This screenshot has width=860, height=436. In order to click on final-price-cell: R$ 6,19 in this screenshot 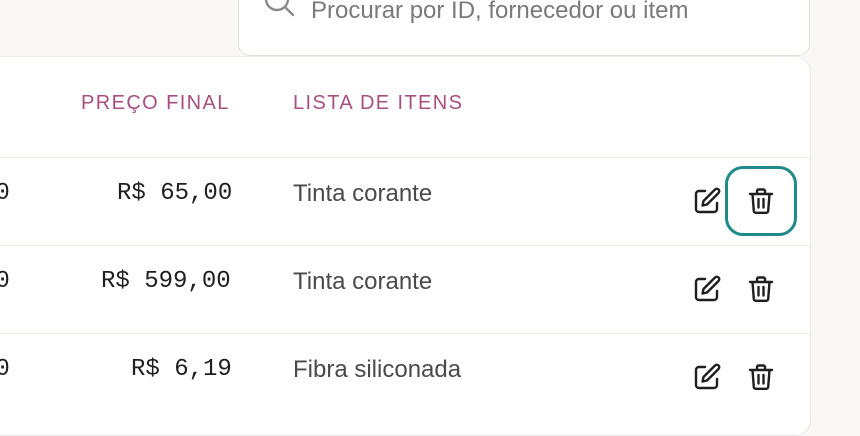, I will do `click(181, 369)`.